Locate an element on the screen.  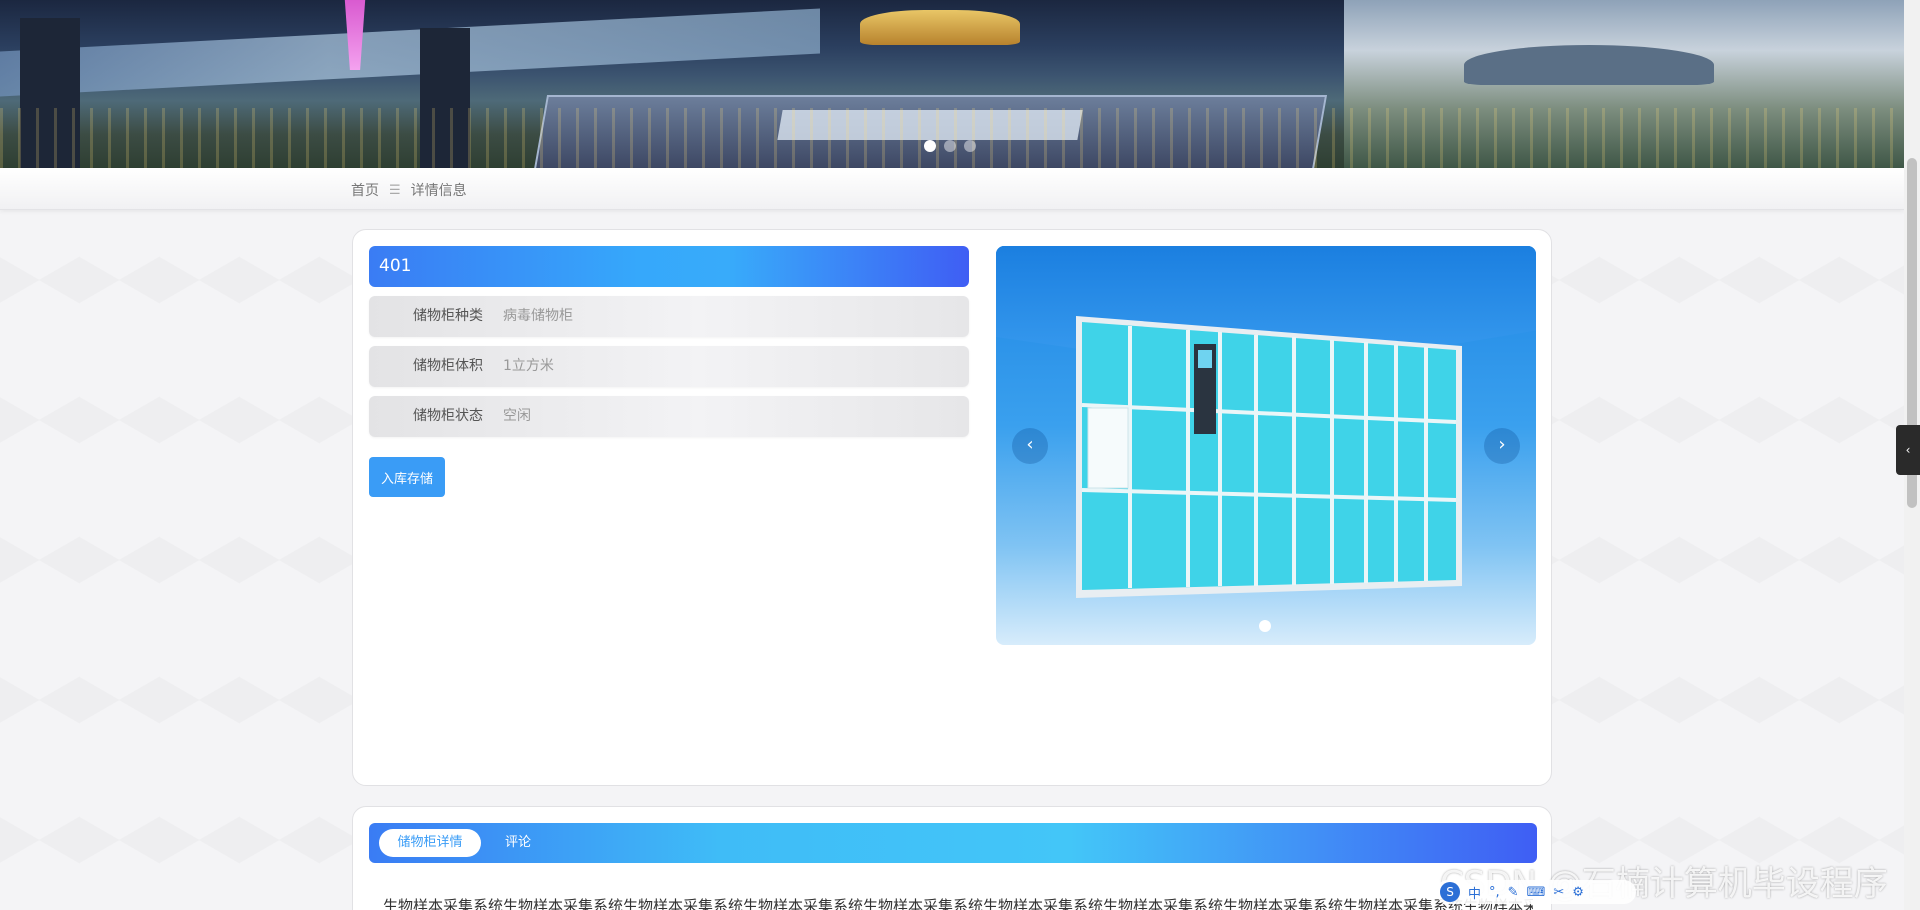
field-locker-volume: 储物柜体积 1立方米 is located at coordinates (669, 366).